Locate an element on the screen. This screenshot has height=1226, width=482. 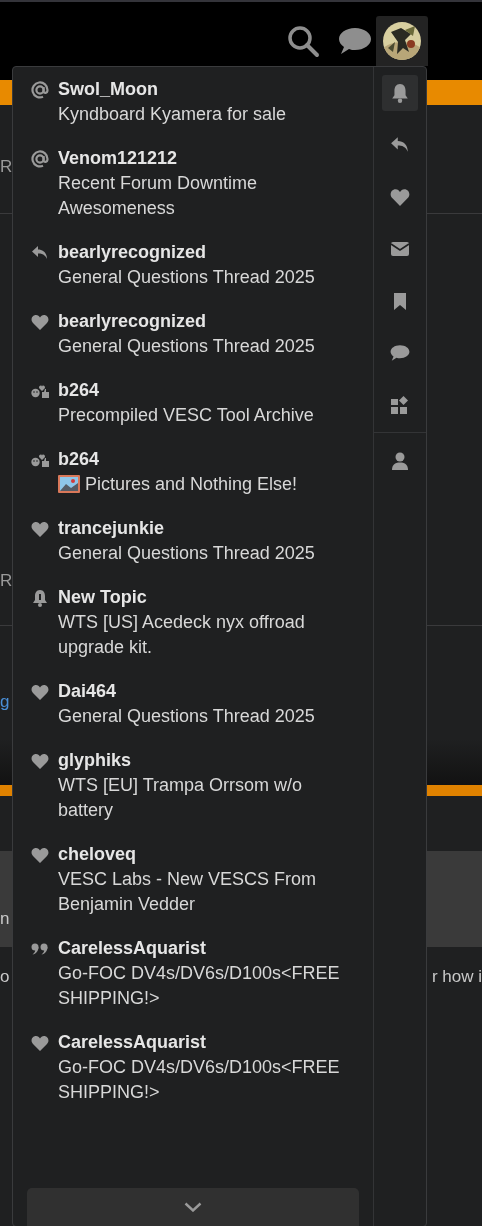
page-text-fragment: o is located at coordinates (5, 977).